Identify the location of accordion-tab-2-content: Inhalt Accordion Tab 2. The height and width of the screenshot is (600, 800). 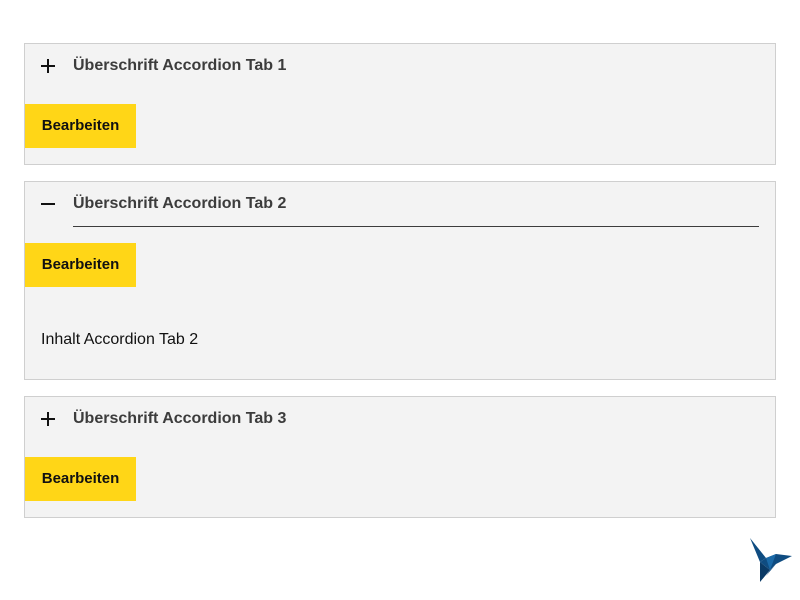
(120, 339).